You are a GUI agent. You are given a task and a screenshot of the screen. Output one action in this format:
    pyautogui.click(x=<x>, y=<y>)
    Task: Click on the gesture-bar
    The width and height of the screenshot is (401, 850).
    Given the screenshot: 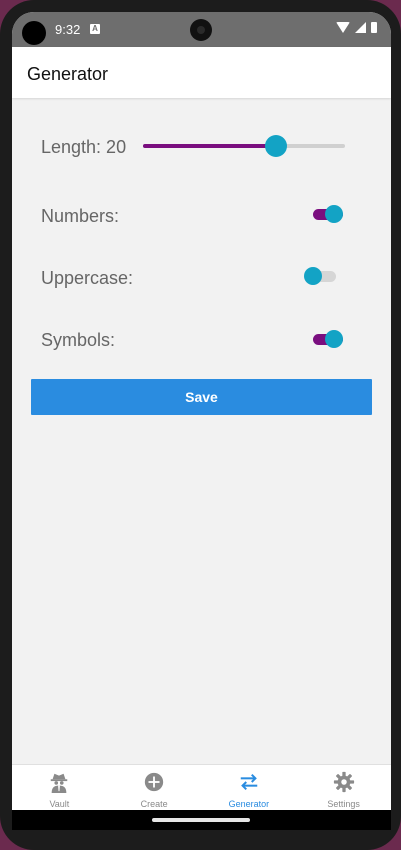 What is the action you would take?
    pyautogui.click(x=201, y=820)
    